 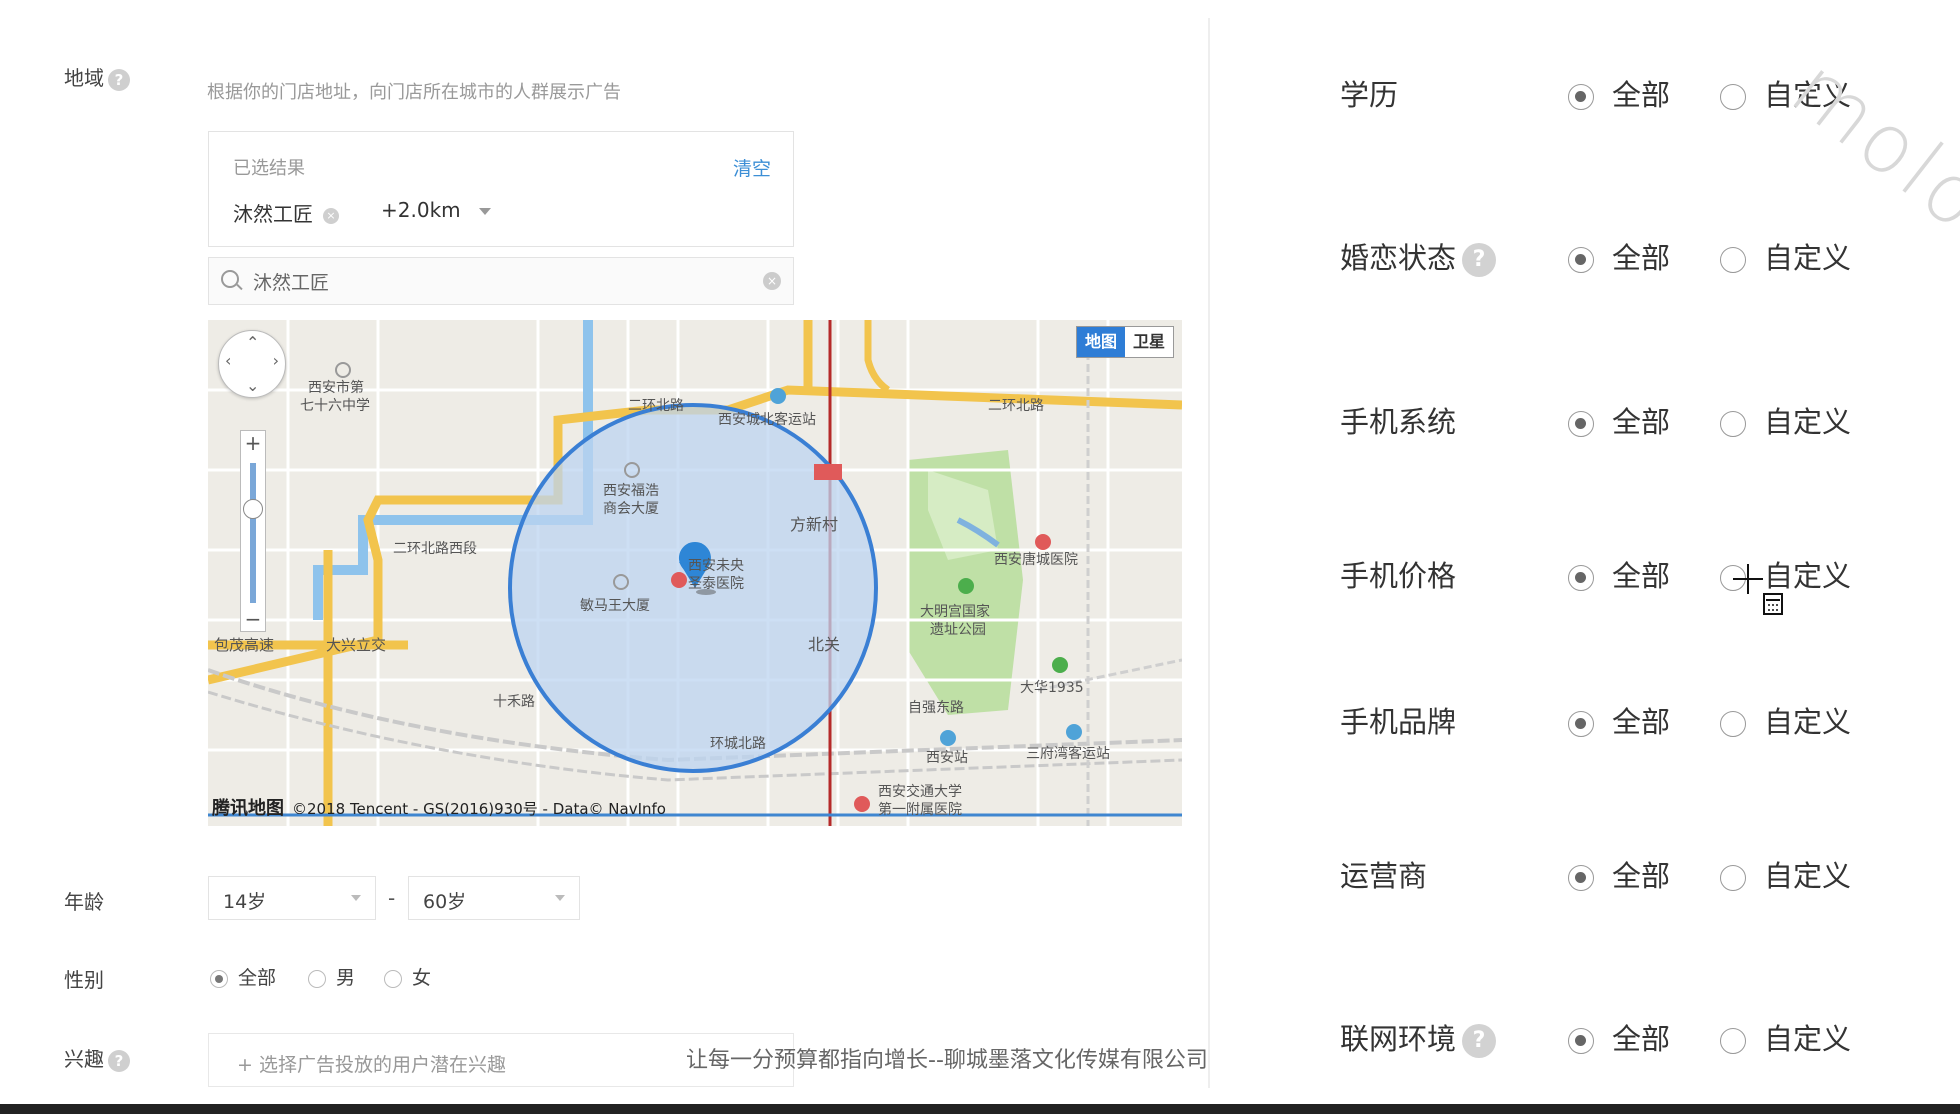 What do you see at coordinates (228, 360) in the screenshot?
I see `pan-left-icon: ‹` at bounding box center [228, 360].